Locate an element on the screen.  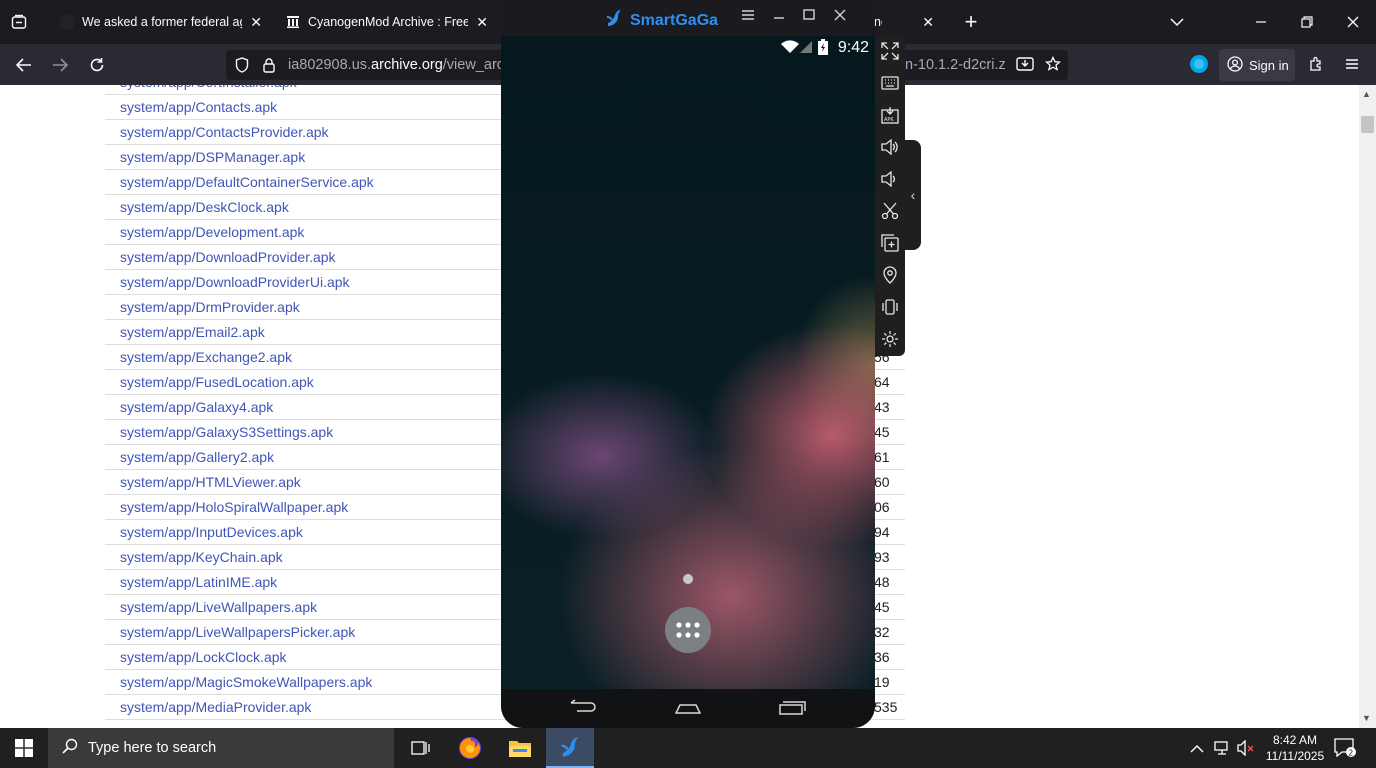
smartgaga-taskbar-icon is located at coordinates (570, 748).